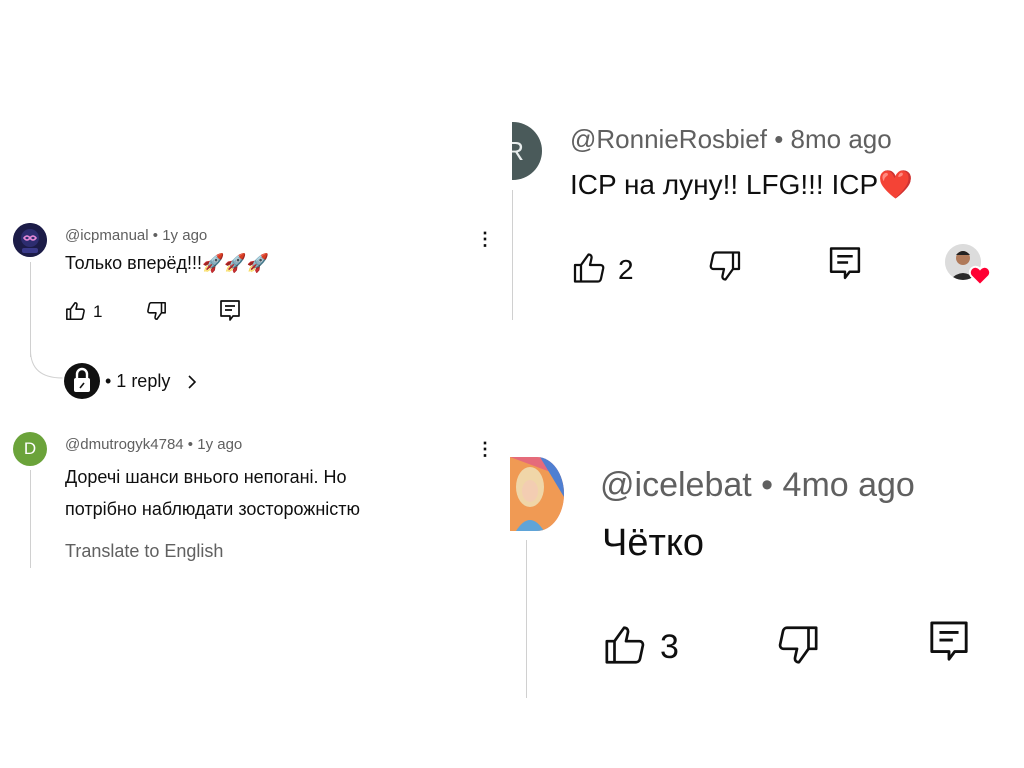  What do you see at coordinates (98, 311) in the screenshot?
I see `like-count: 1` at bounding box center [98, 311].